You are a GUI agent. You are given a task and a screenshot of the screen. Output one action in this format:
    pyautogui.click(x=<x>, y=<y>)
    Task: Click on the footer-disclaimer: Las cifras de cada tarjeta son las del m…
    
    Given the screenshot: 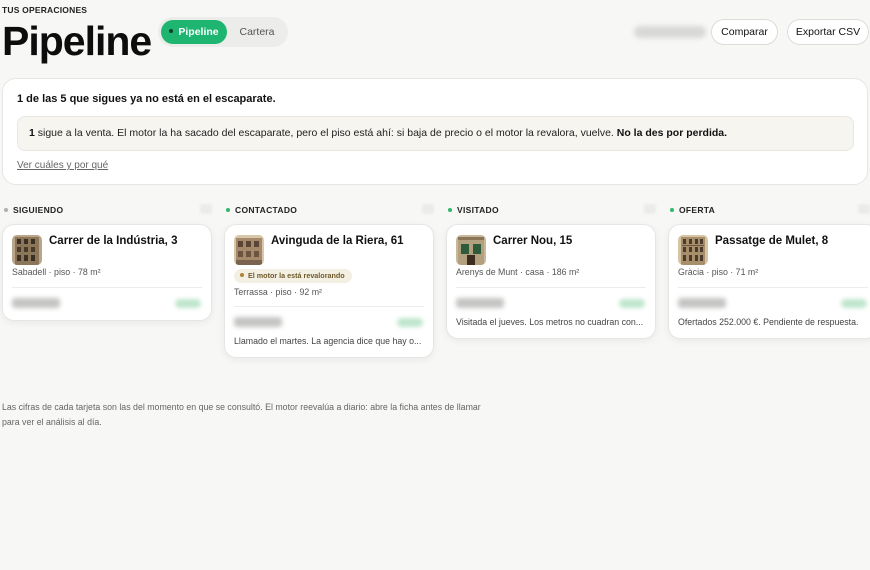 What is the action you would take?
    pyautogui.click(x=241, y=414)
    